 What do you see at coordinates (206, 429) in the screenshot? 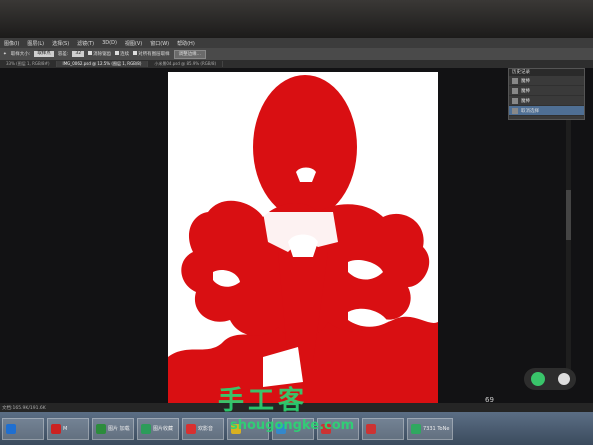
I see `taskbar-label: 欢影音` at bounding box center [206, 429].